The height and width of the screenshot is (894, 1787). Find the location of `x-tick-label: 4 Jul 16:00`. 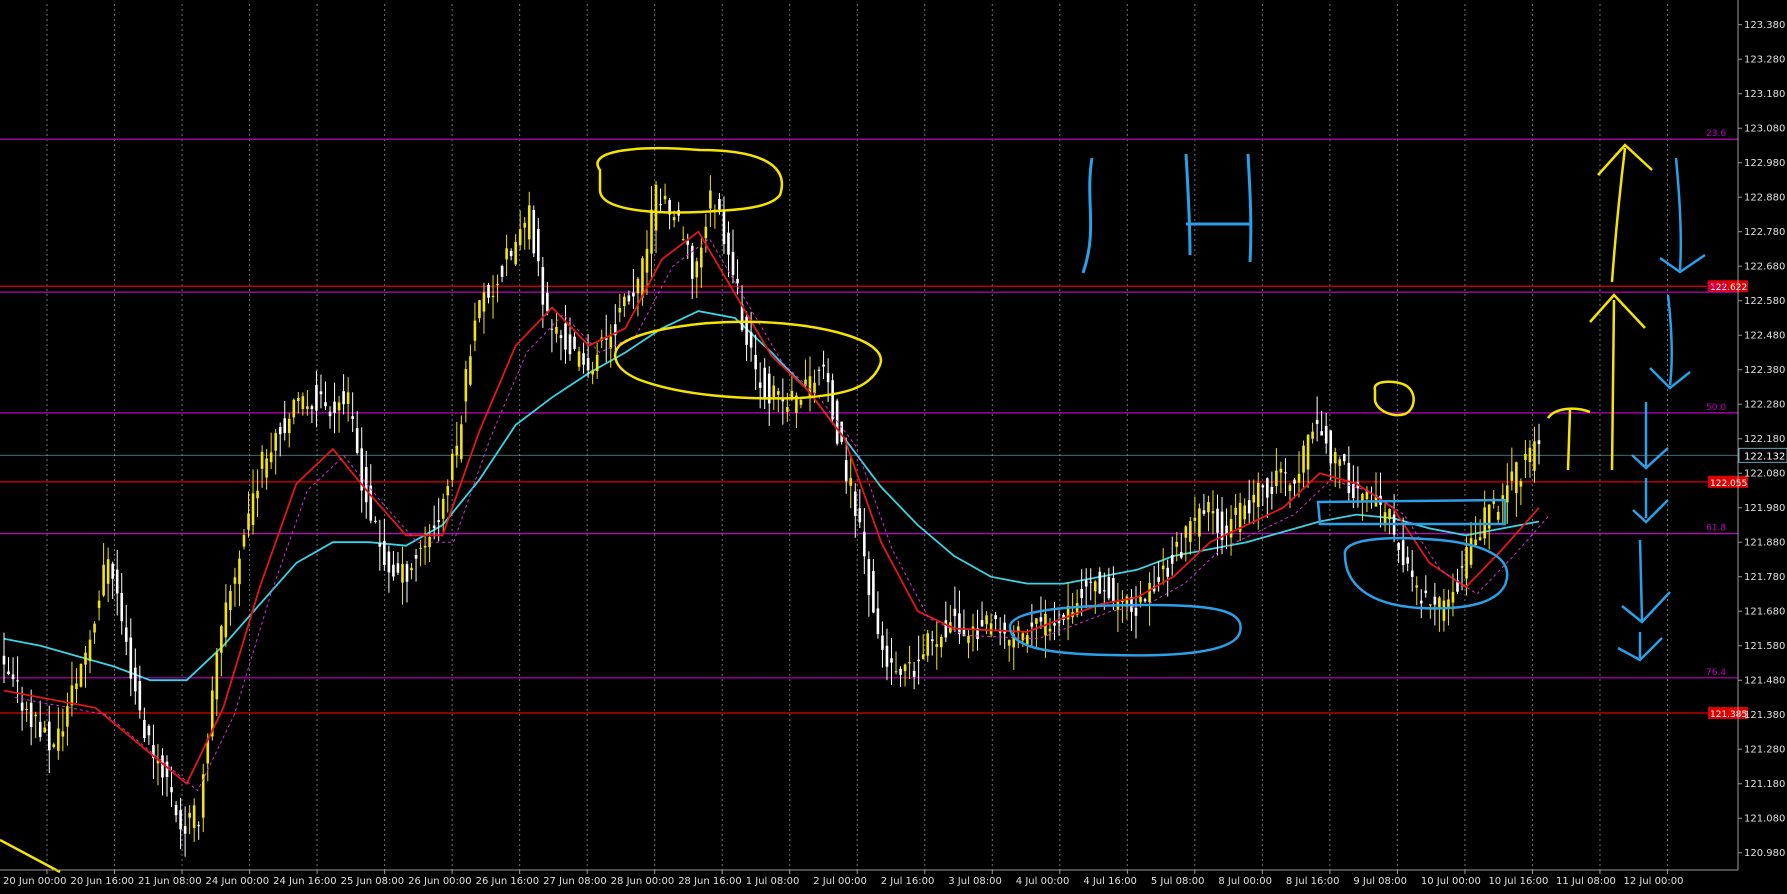

x-tick-label: 4 Jul 16:00 is located at coordinates (1110, 881).